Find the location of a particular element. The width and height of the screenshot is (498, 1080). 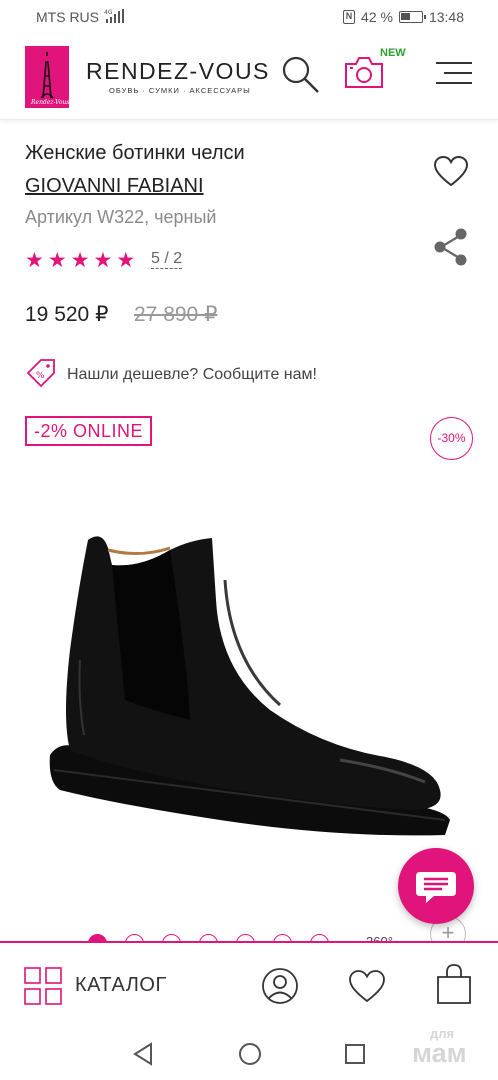

battery-icon is located at coordinates (412, 17).